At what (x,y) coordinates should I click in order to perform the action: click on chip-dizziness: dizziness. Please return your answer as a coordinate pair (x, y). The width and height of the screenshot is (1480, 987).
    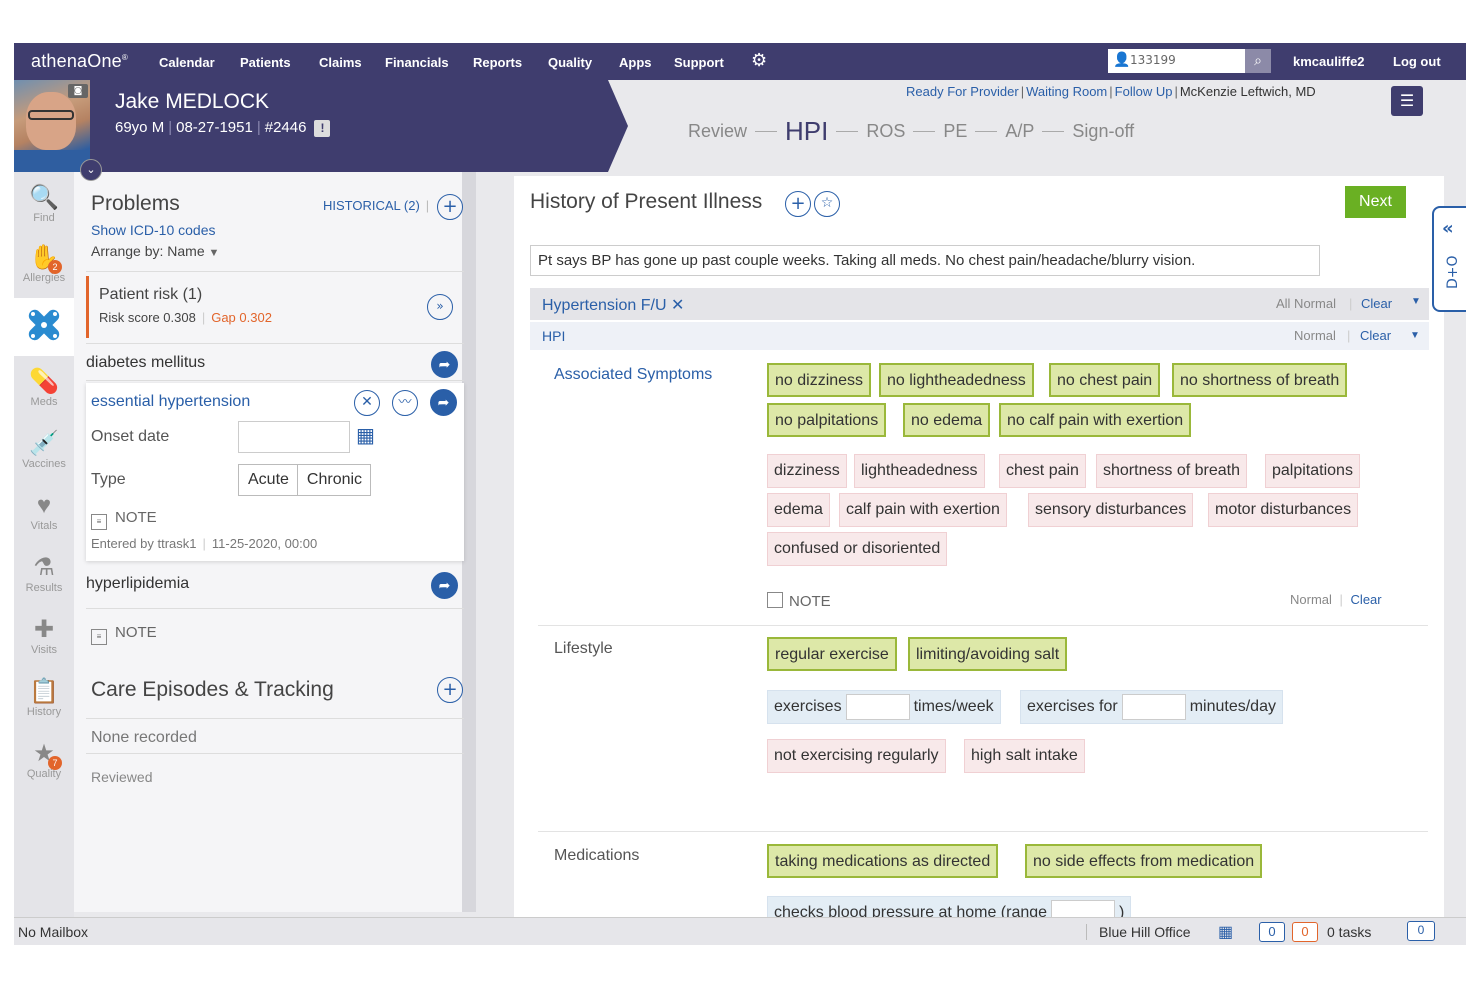
    Looking at the image, I should click on (807, 471).